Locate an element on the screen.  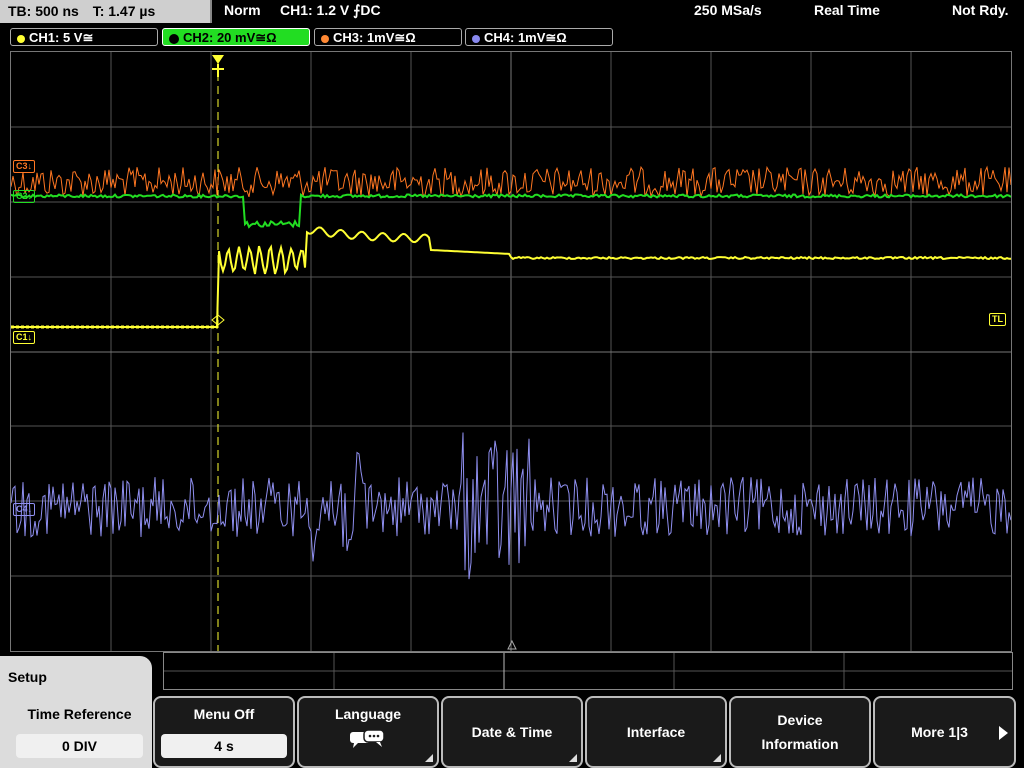
softkey-label: Date & Time is located at coordinates (512, 732).